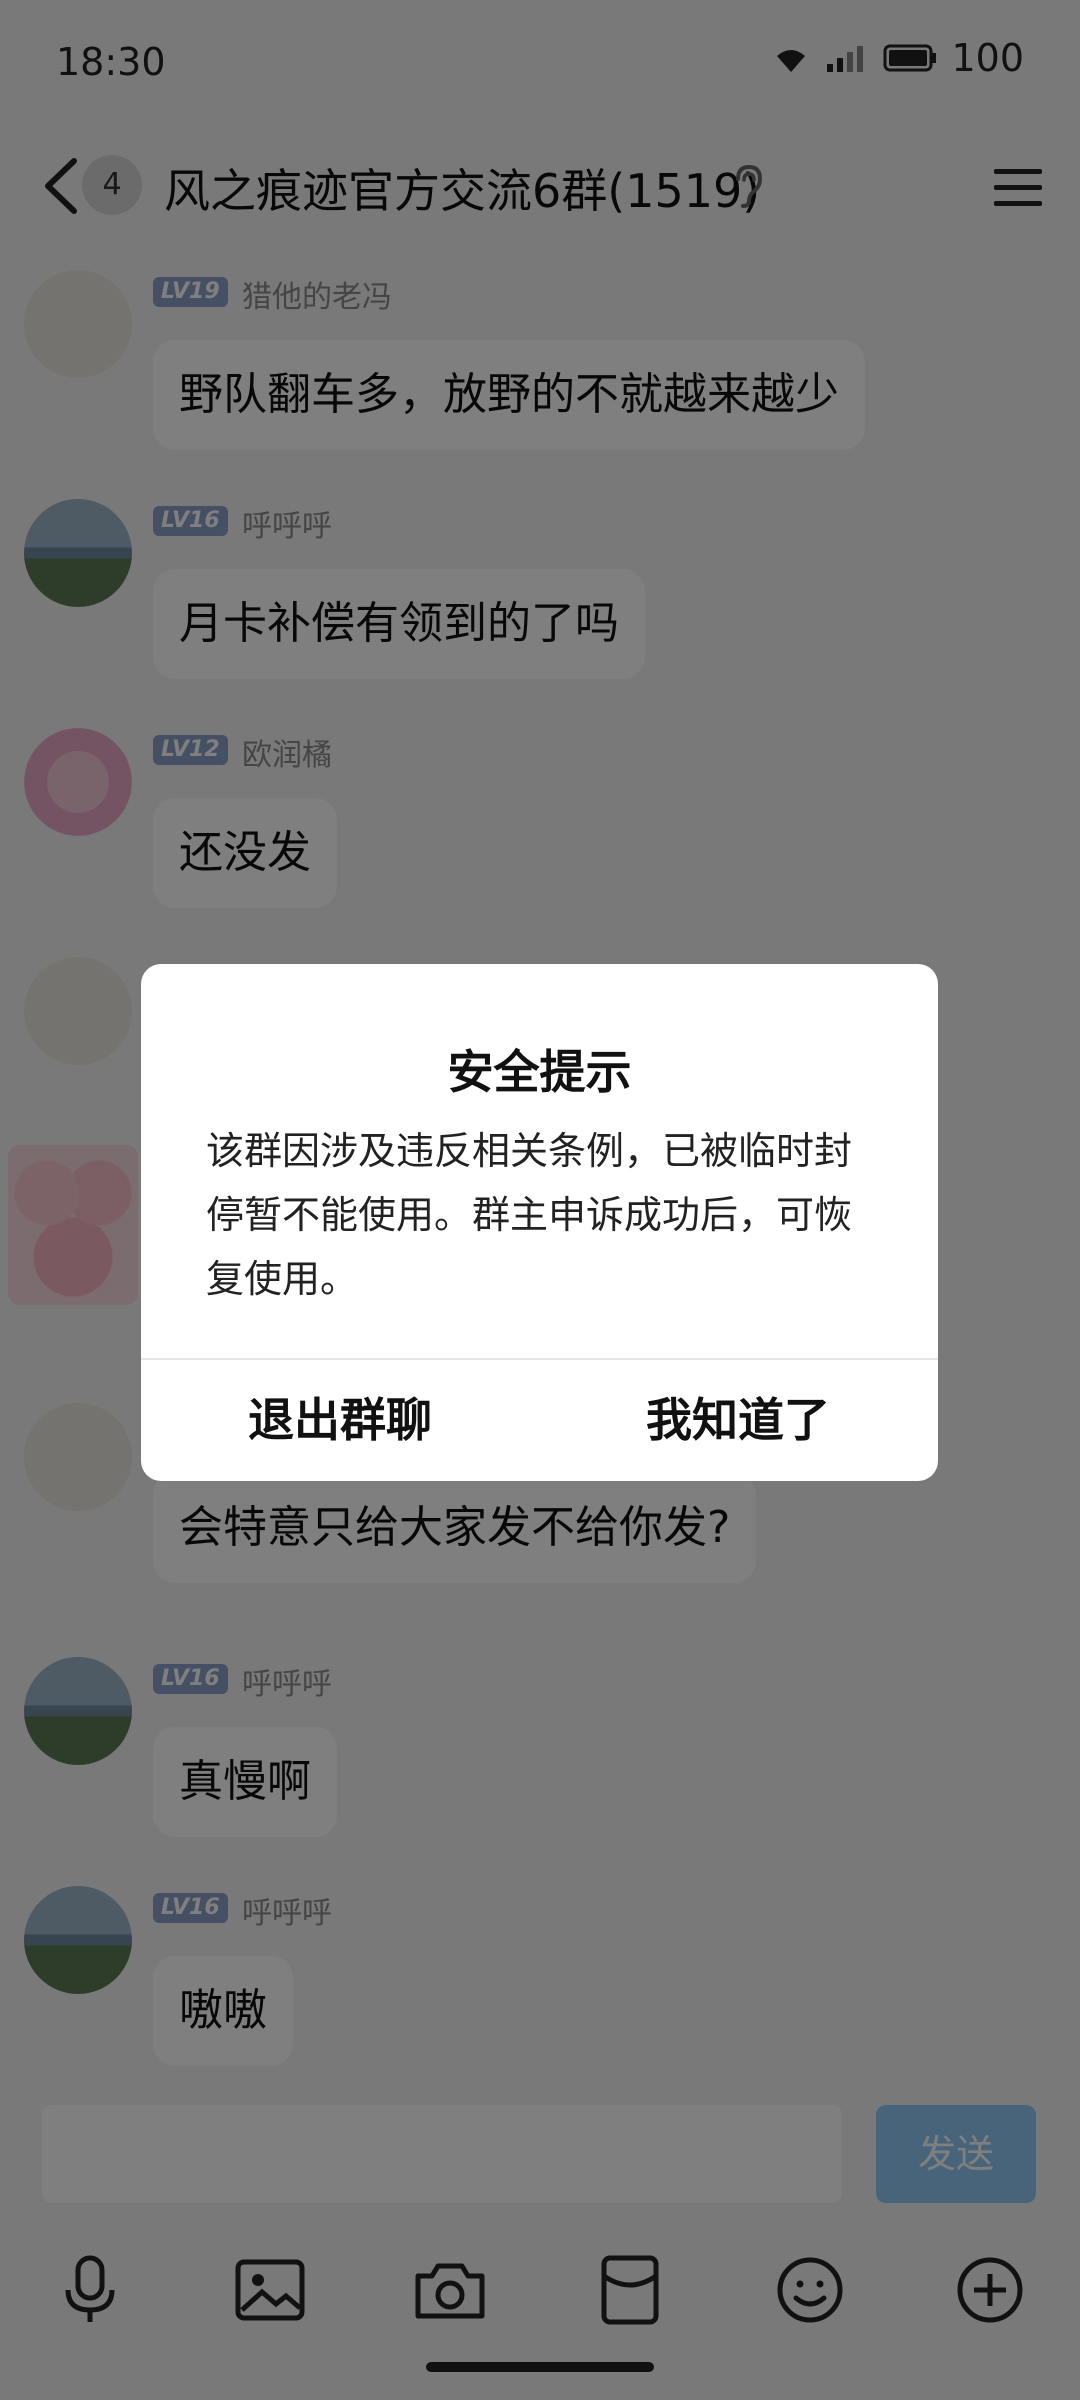 The width and height of the screenshot is (1080, 2400). I want to click on got-it-button: 我知道了, so click(738, 1420).